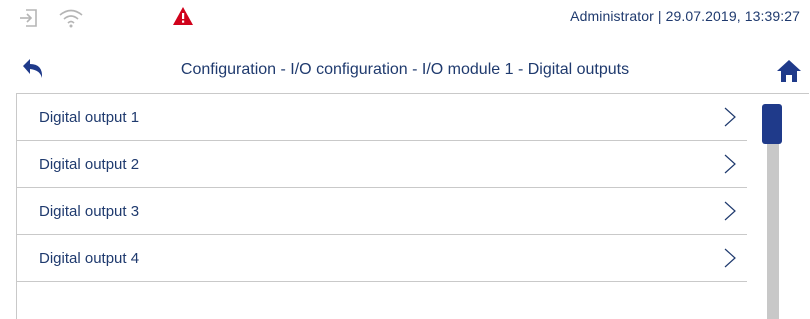 The width and height of the screenshot is (810, 319). I want to click on home-button, so click(789, 71).